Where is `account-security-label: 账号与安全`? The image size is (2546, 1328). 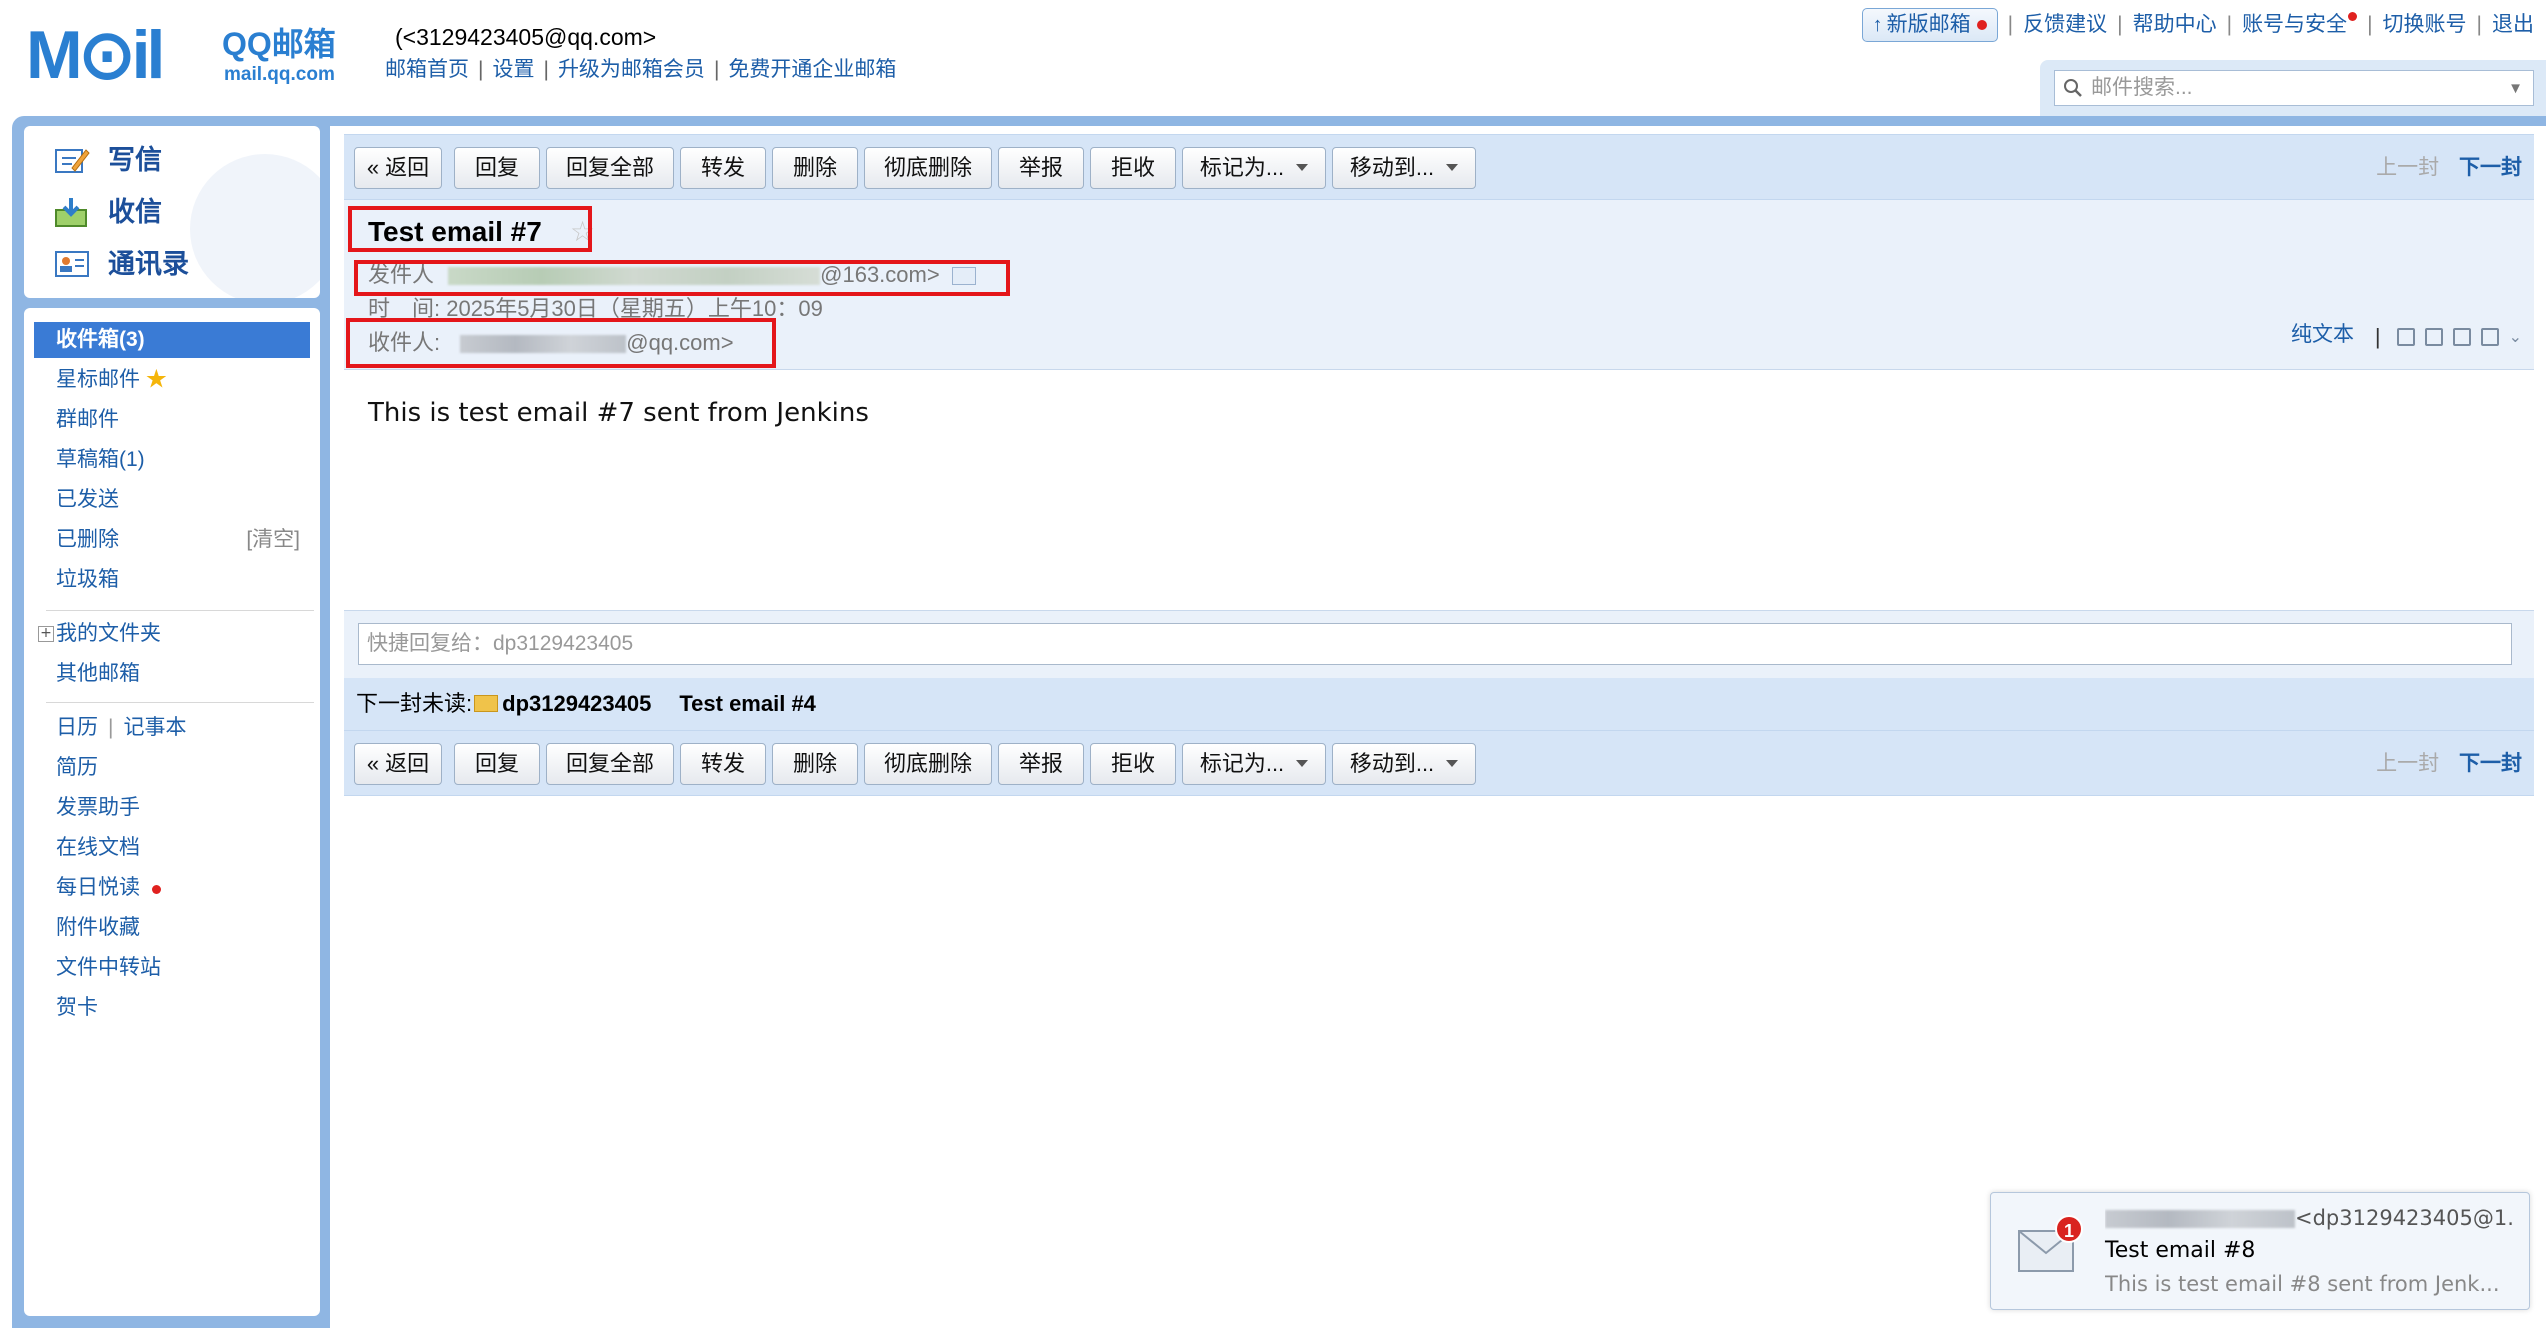
account-security-label: 账号与安全 is located at coordinates (2295, 24).